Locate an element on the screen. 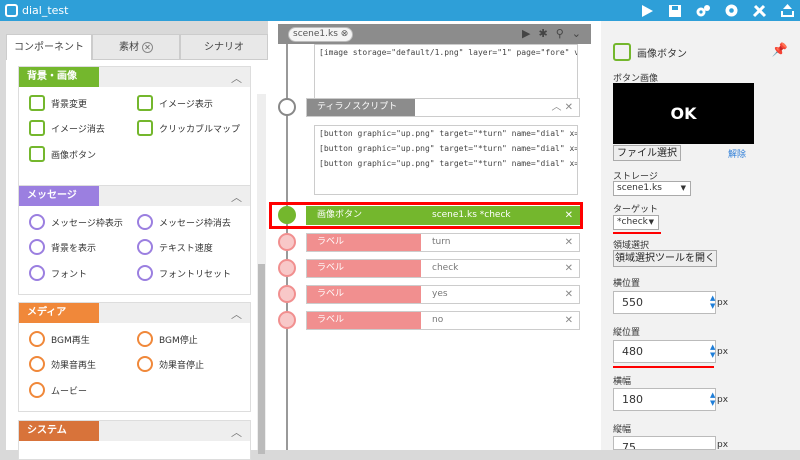 Image resolution: width=800 pixels, height=460 pixels. left-scrollbar is located at coordinates (261, 274).